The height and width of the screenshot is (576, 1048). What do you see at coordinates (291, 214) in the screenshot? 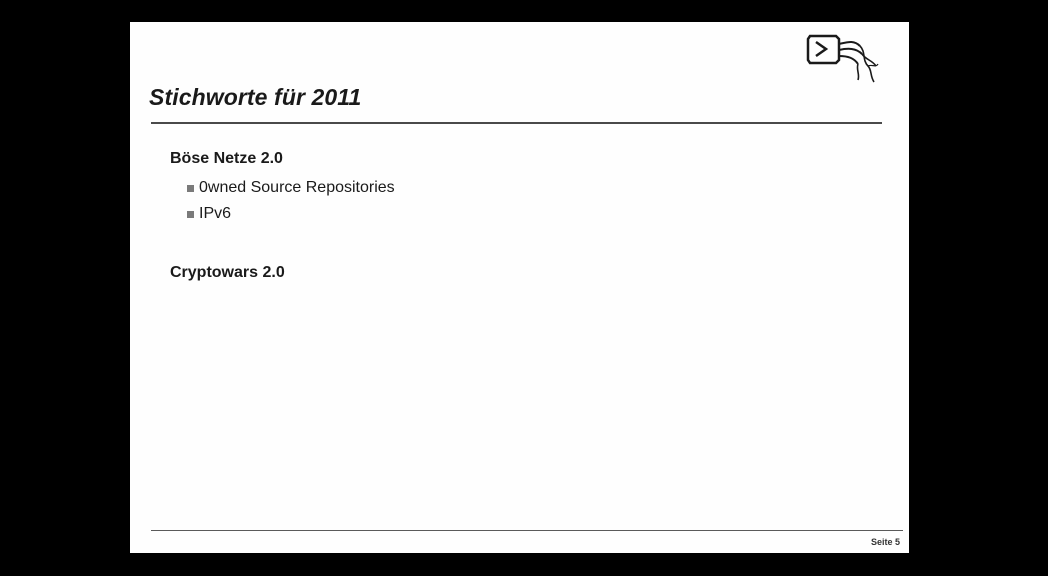
I see `bullet-item: IPv6` at bounding box center [291, 214].